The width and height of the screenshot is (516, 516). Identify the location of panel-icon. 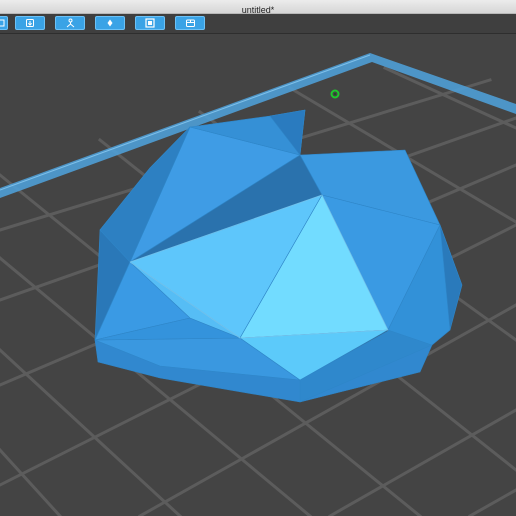
(2, 23).